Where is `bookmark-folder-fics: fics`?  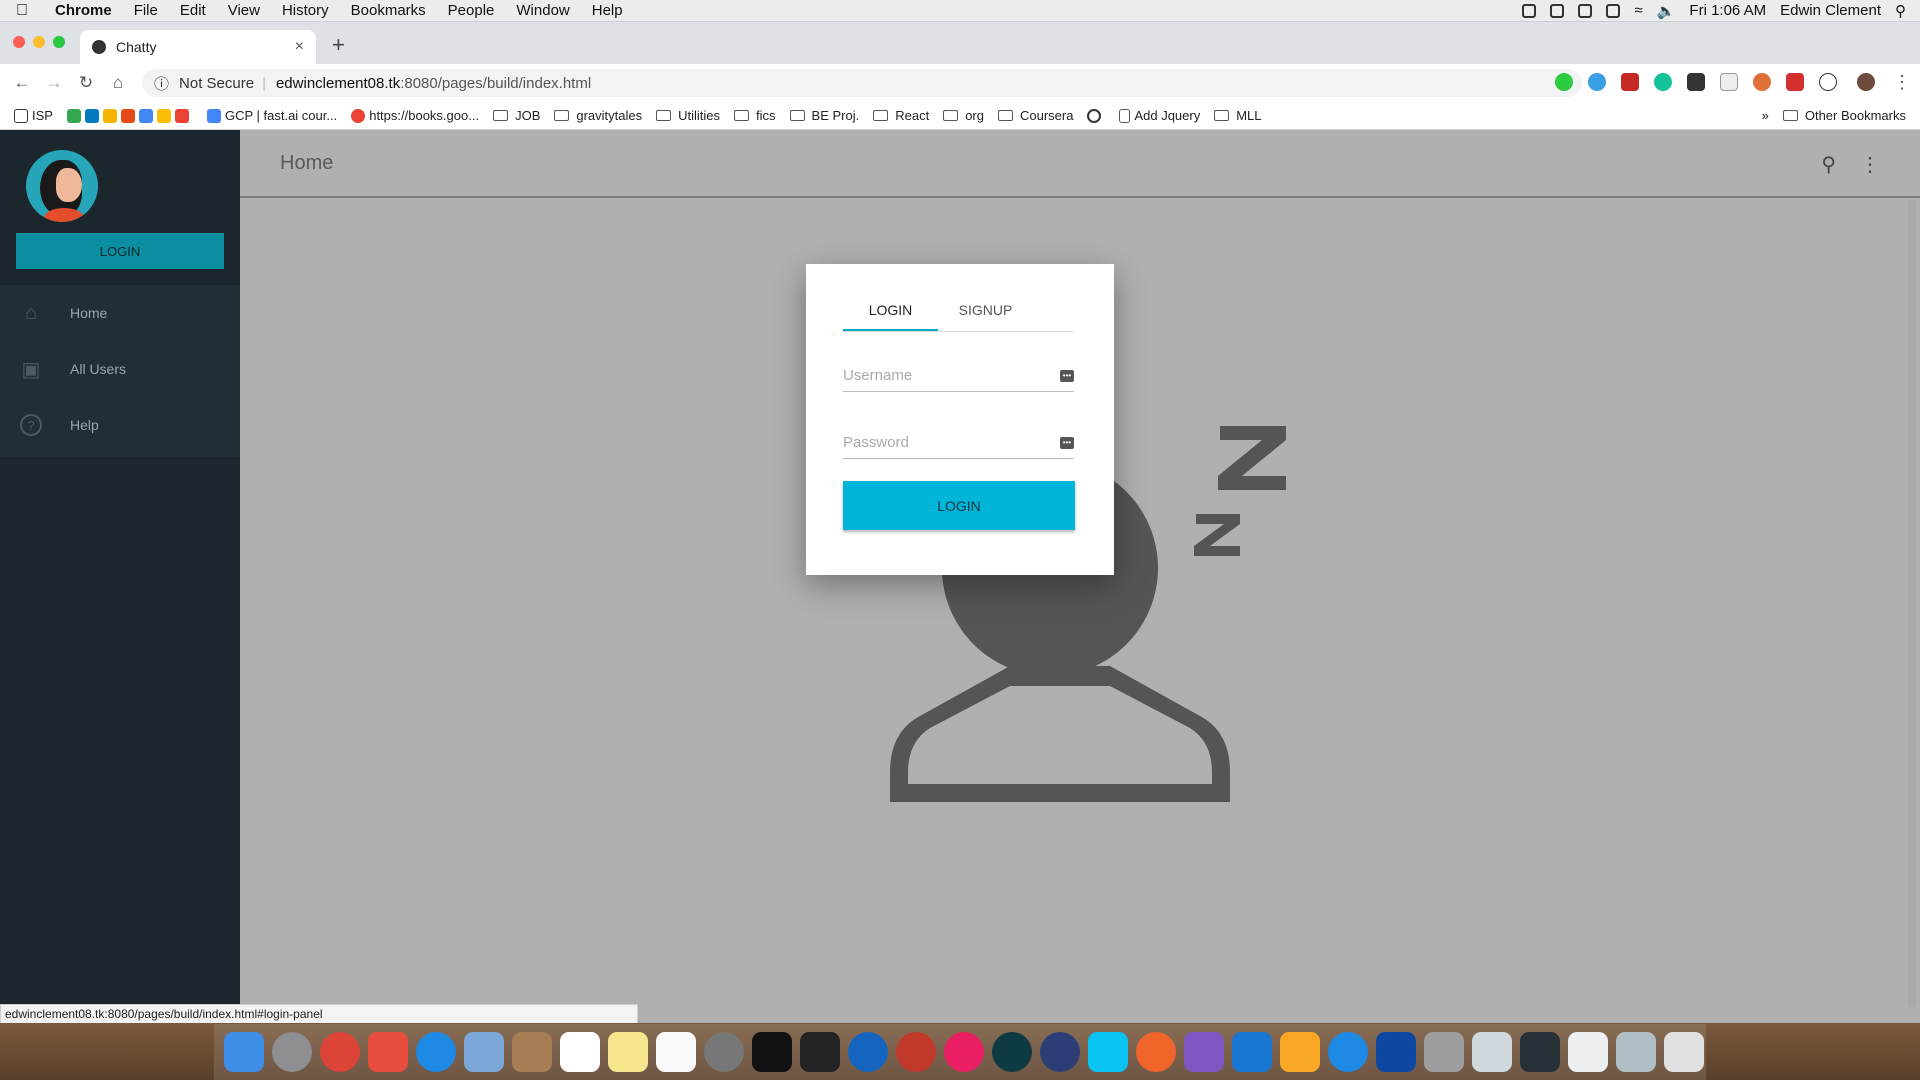
bookmark-folder-fics: fics is located at coordinates (755, 115).